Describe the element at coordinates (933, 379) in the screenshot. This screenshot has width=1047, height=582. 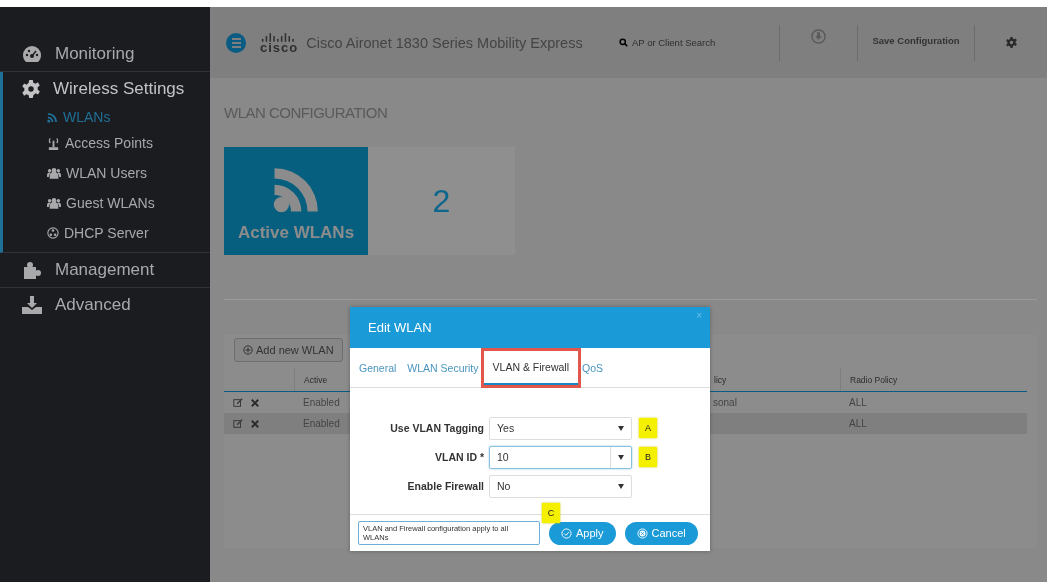
I see `column-header: Radio Policy` at that location.